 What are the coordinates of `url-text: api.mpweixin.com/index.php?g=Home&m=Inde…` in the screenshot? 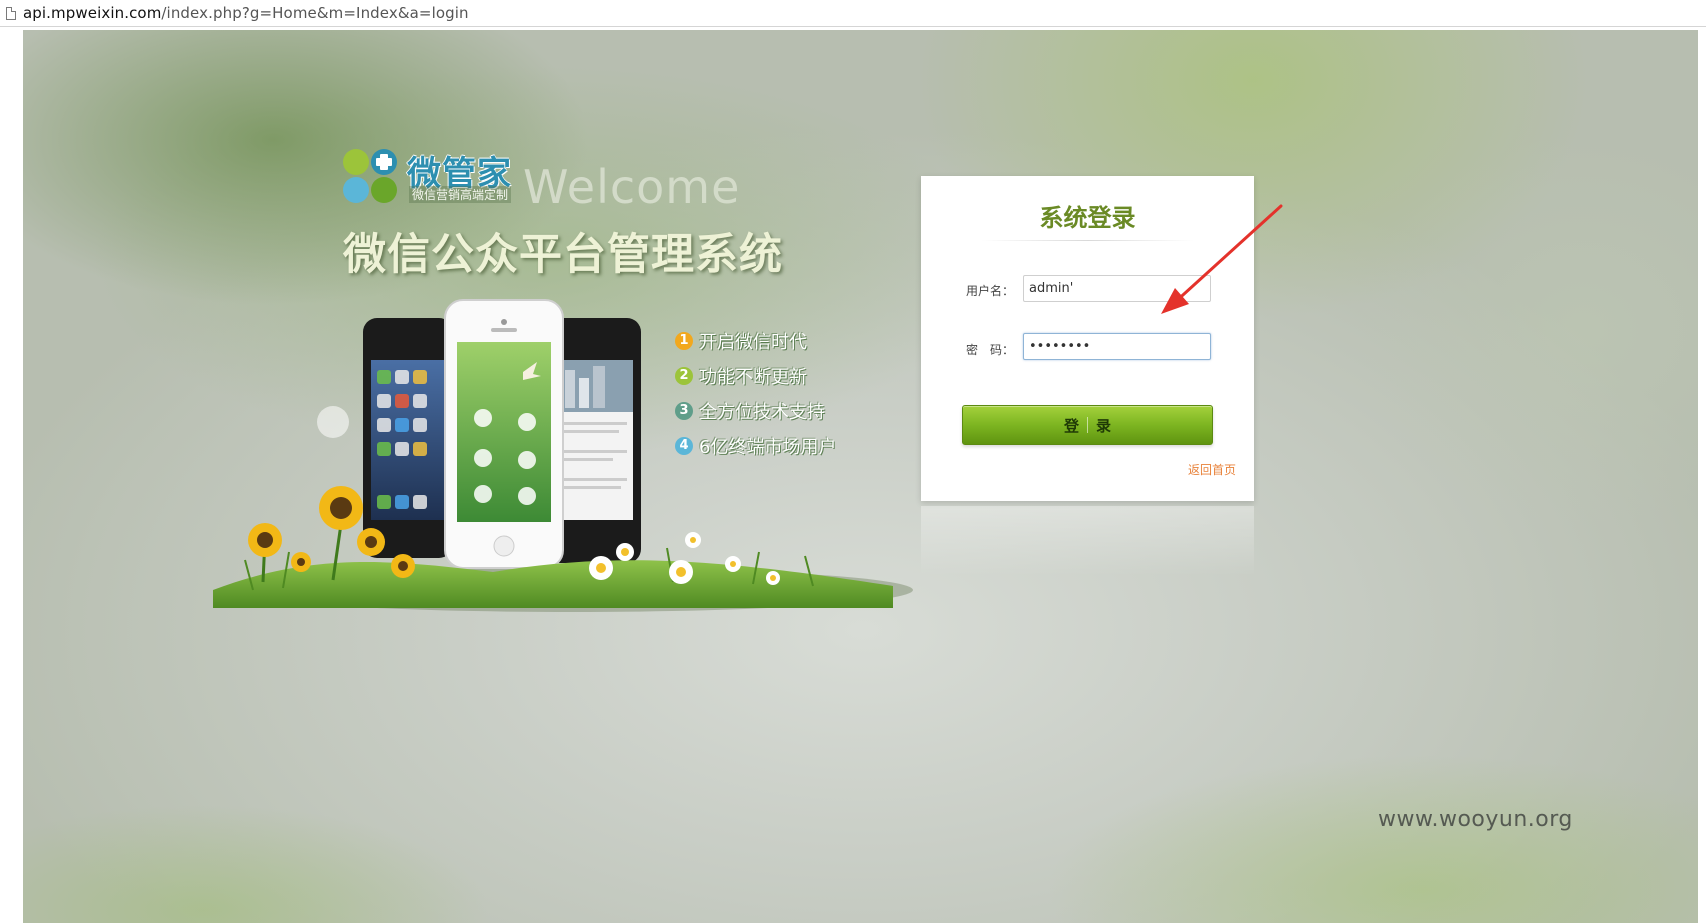 It's located at (246, 13).